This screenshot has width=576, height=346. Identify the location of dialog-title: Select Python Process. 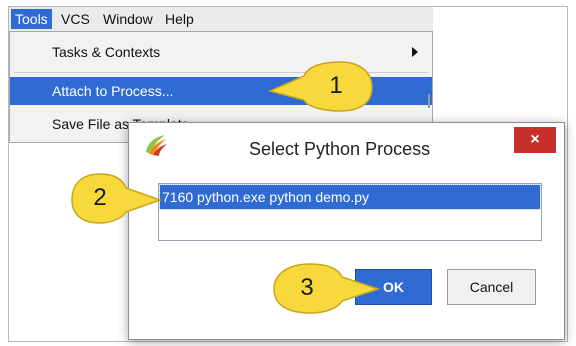
(340, 149).